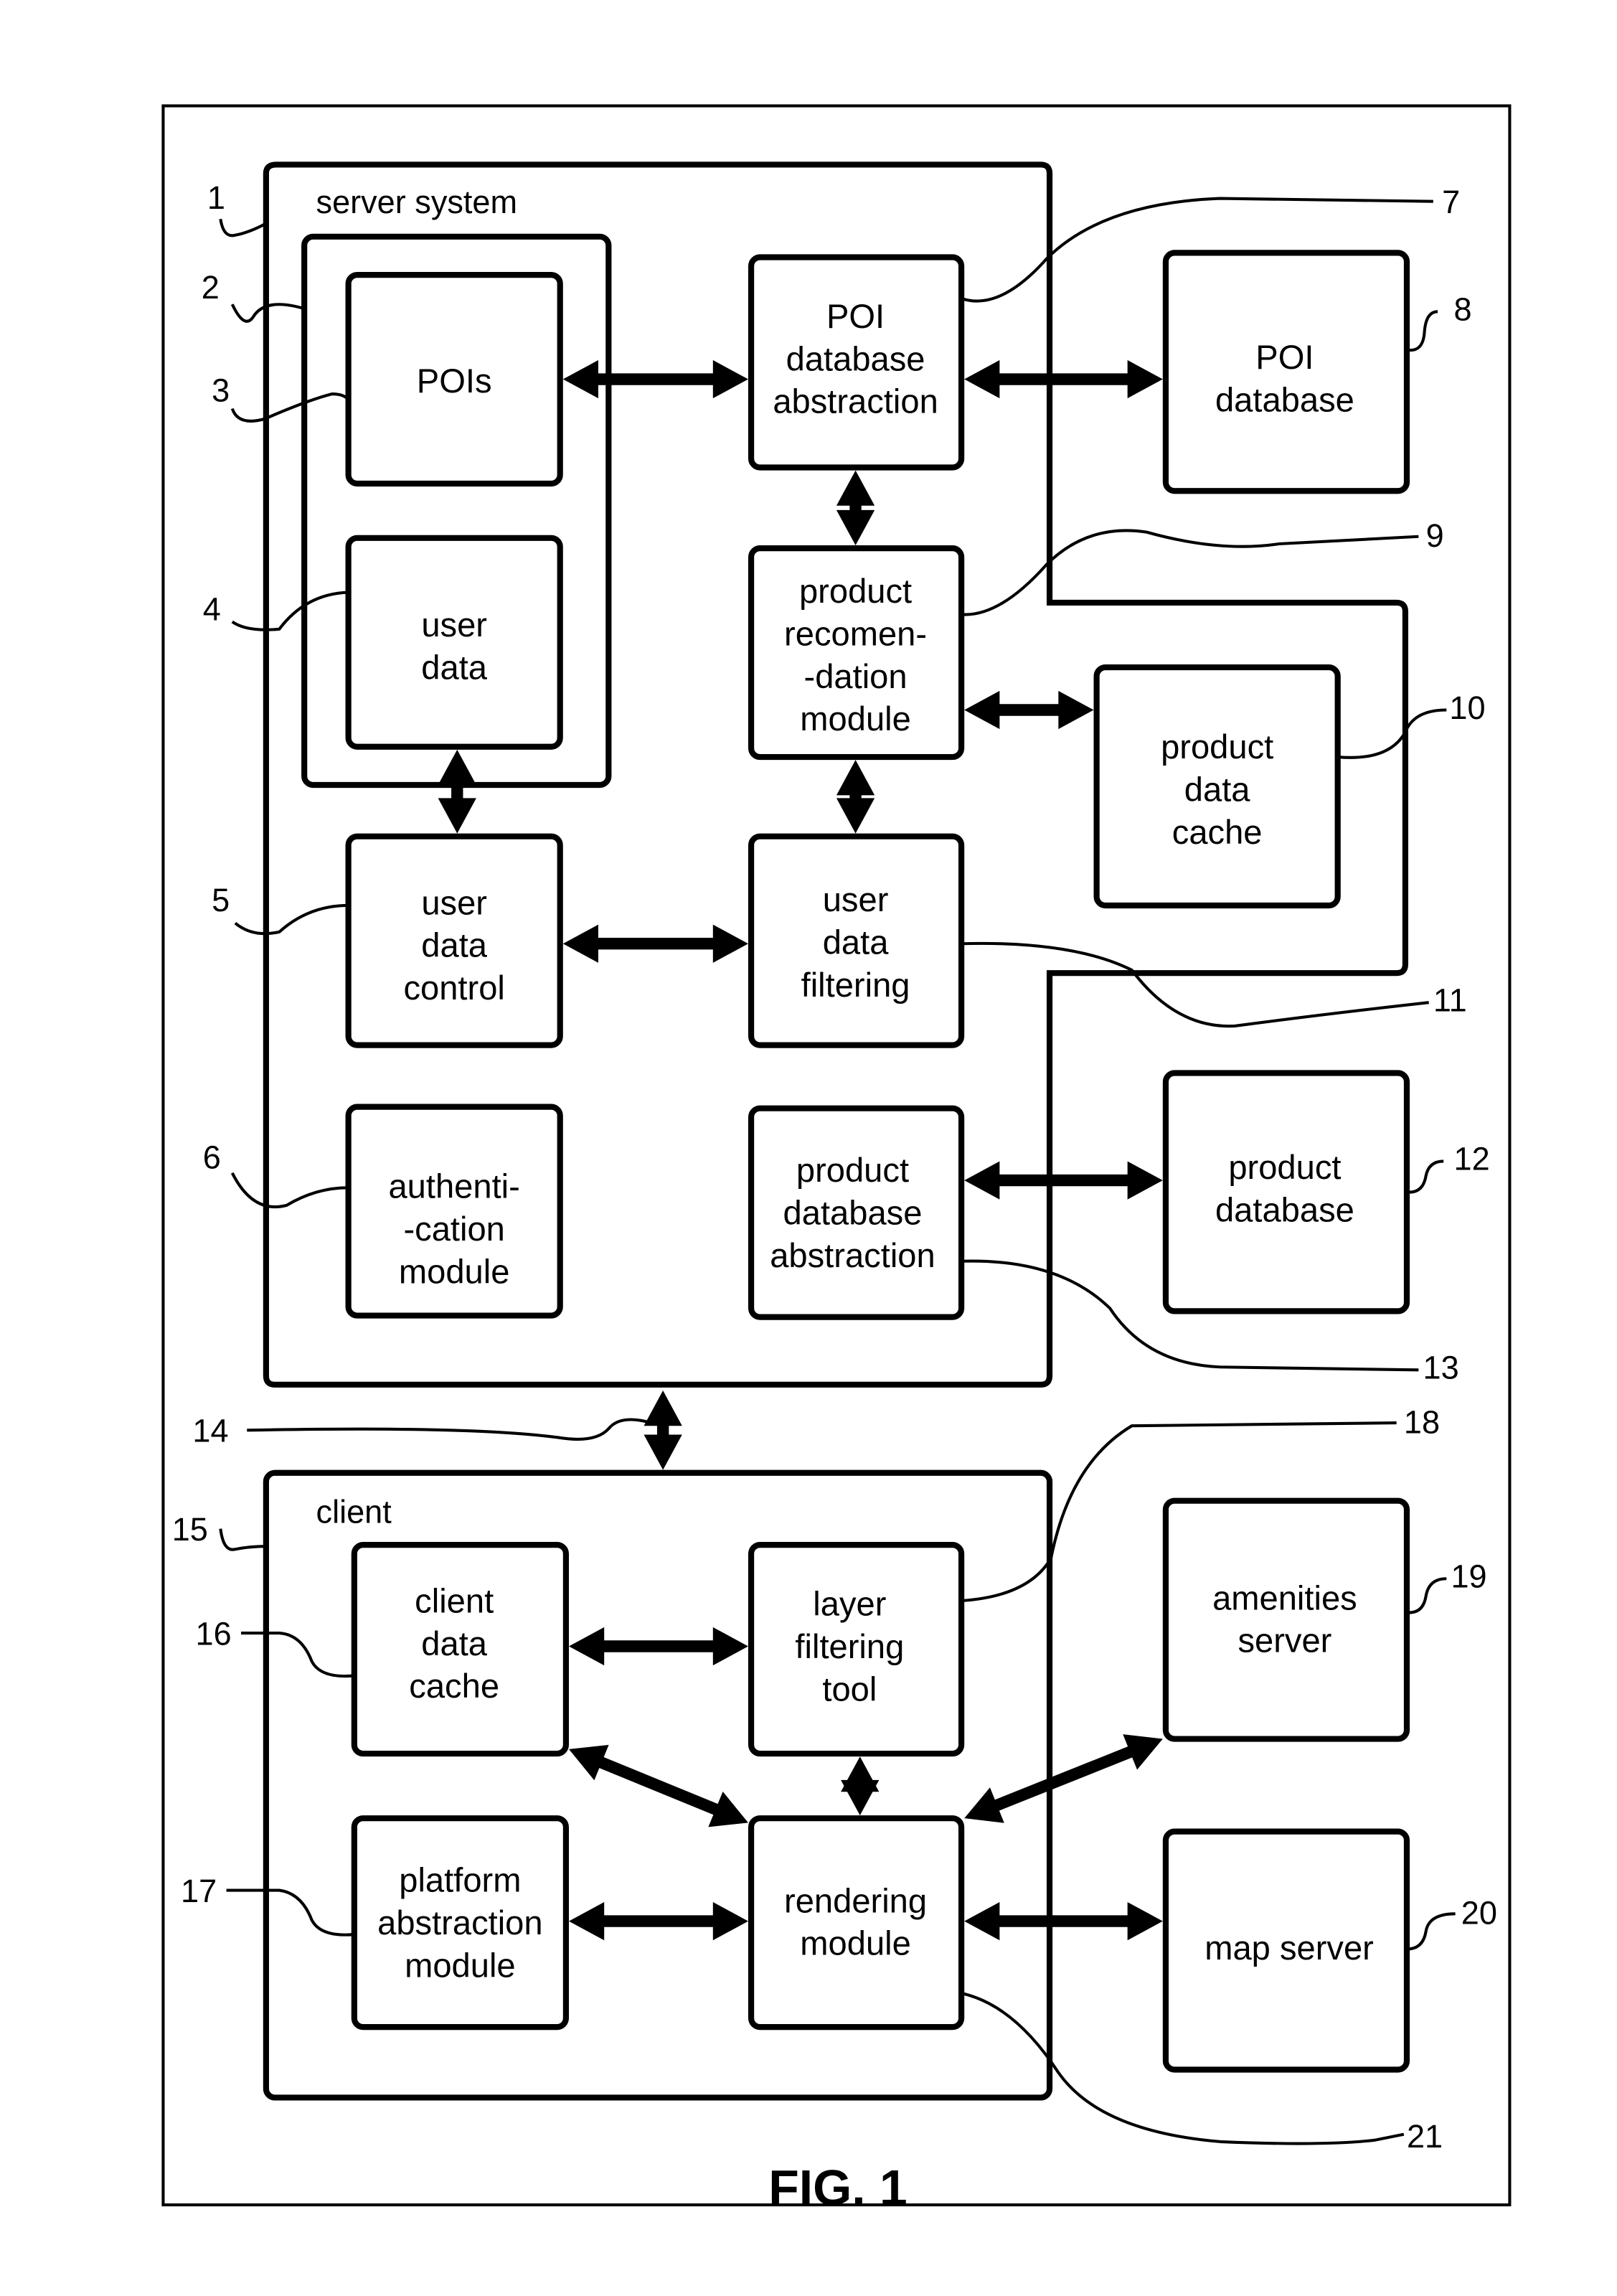 The width and height of the screenshot is (1617, 2296). What do you see at coordinates (216, 198) in the screenshot?
I see `ref-1: 1` at bounding box center [216, 198].